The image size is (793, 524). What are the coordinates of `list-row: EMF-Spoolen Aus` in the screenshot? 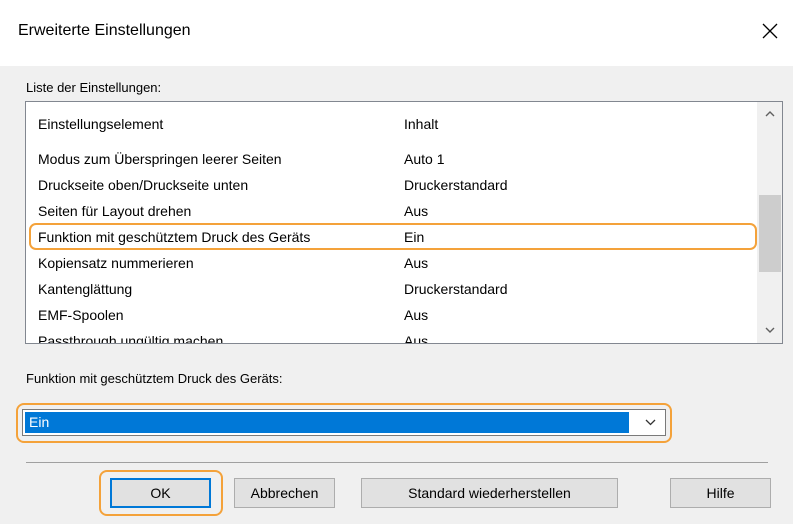 It's located at (391, 316).